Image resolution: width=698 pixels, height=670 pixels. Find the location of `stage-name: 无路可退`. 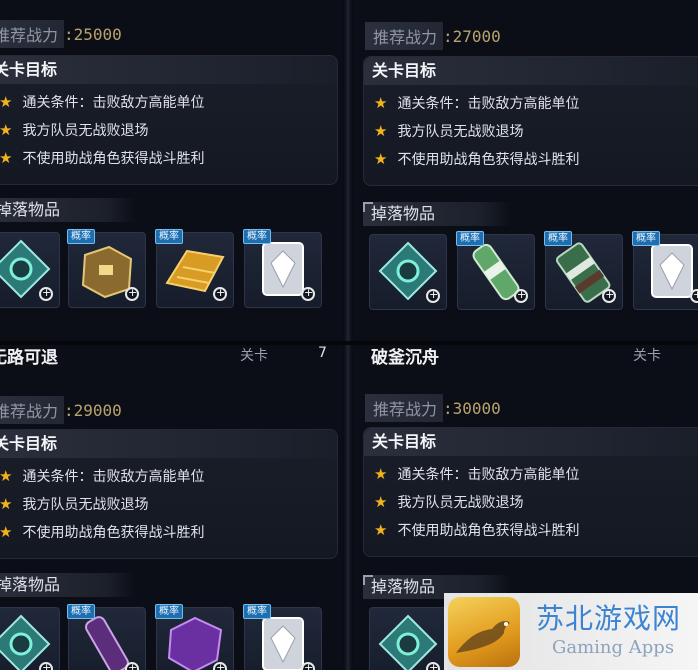

stage-name: 无路可退 is located at coordinates (29, 358).